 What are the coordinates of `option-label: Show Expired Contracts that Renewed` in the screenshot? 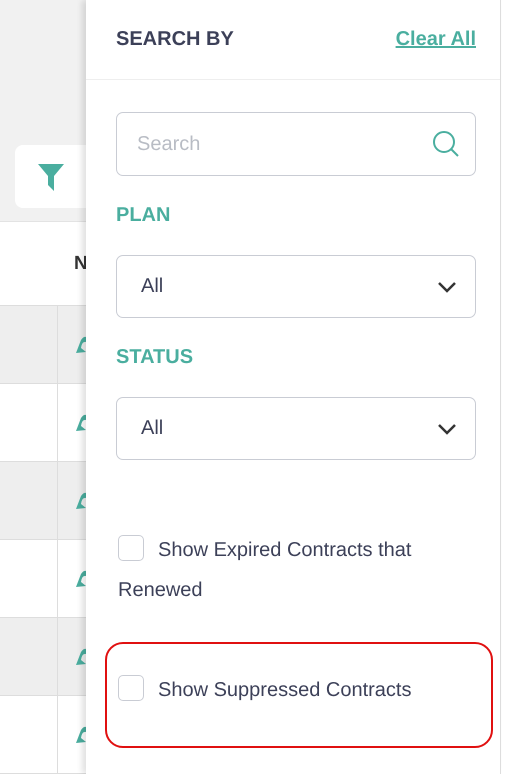 It's located at (299, 570).